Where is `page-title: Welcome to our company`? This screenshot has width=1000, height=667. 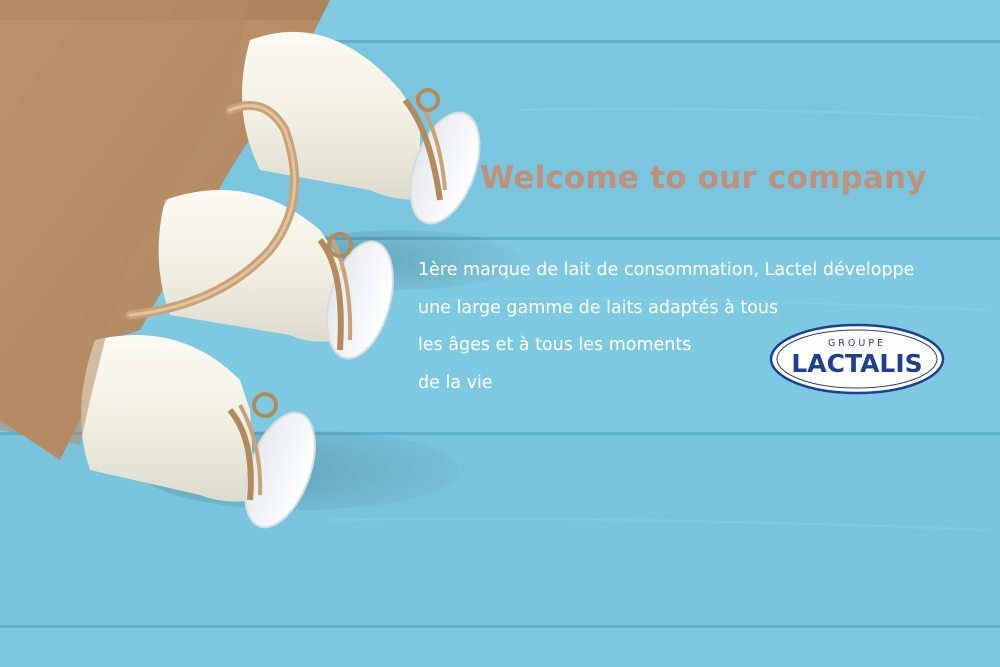 page-title: Welcome to our company is located at coordinates (703, 178).